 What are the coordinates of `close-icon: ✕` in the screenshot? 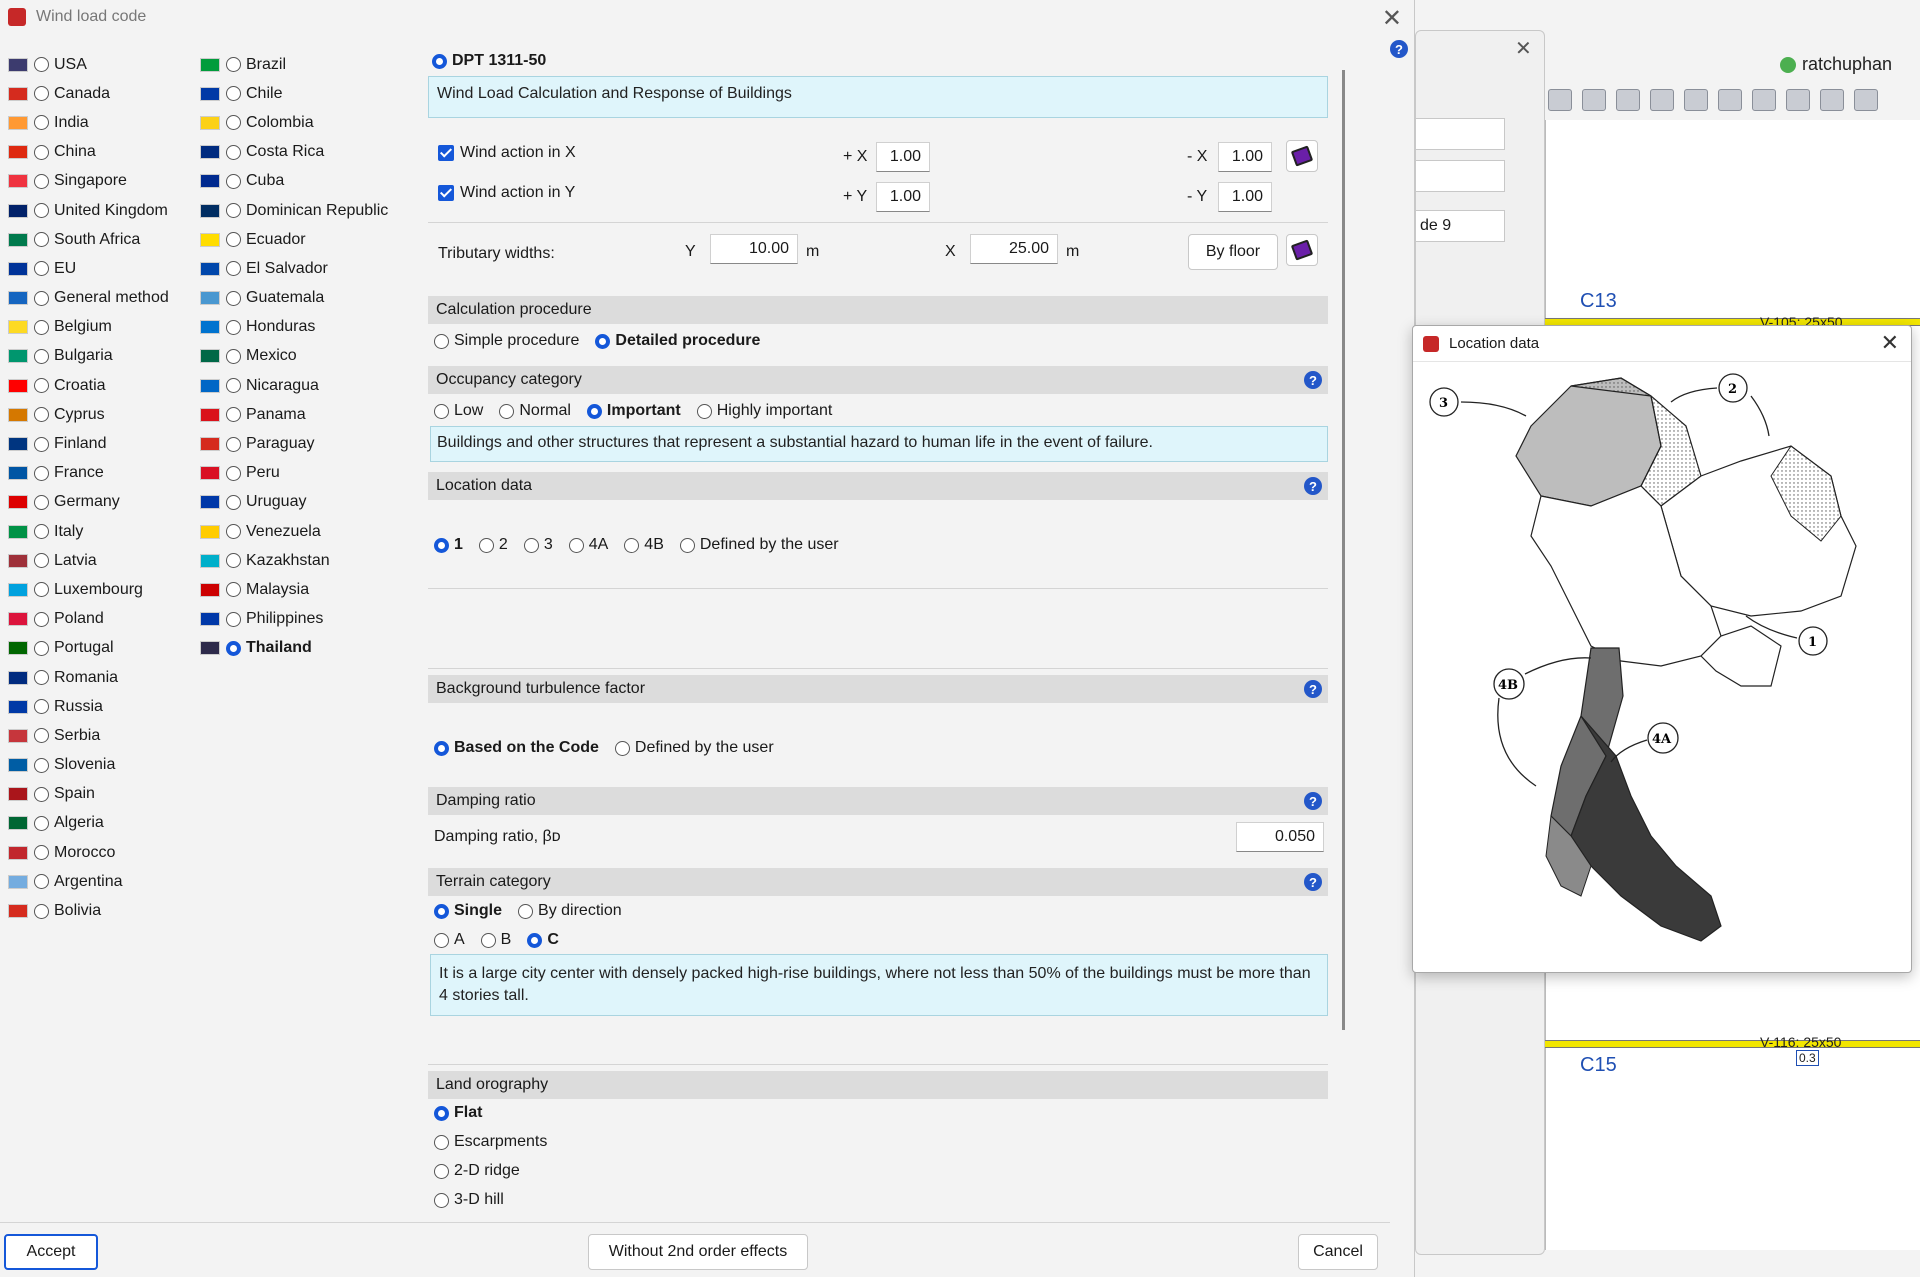 It's located at (1392, 18).